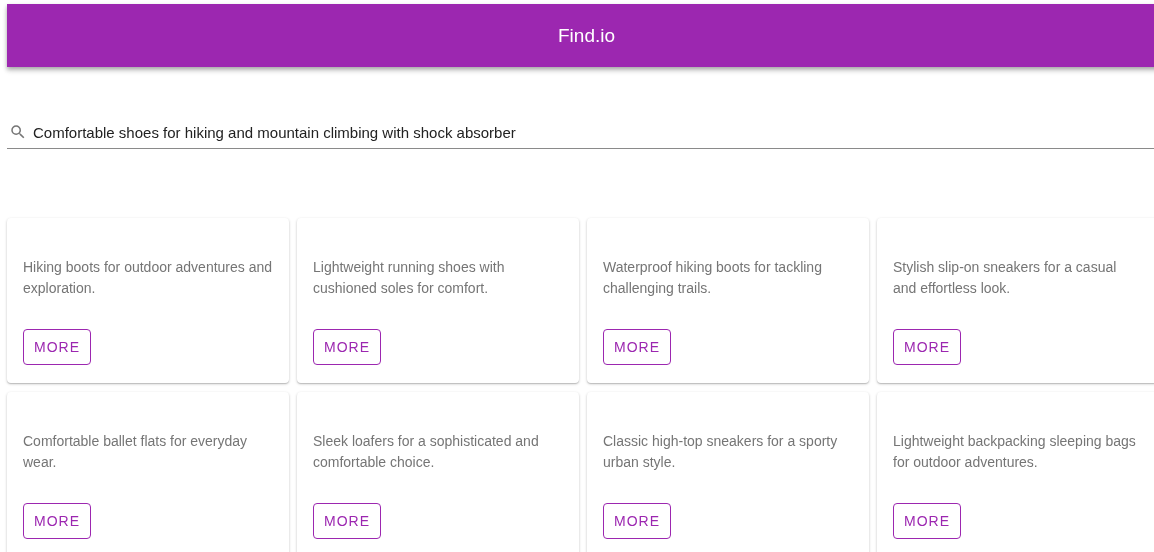 This screenshot has height=552, width=1154. I want to click on app-title: Find.io, so click(586, 35).